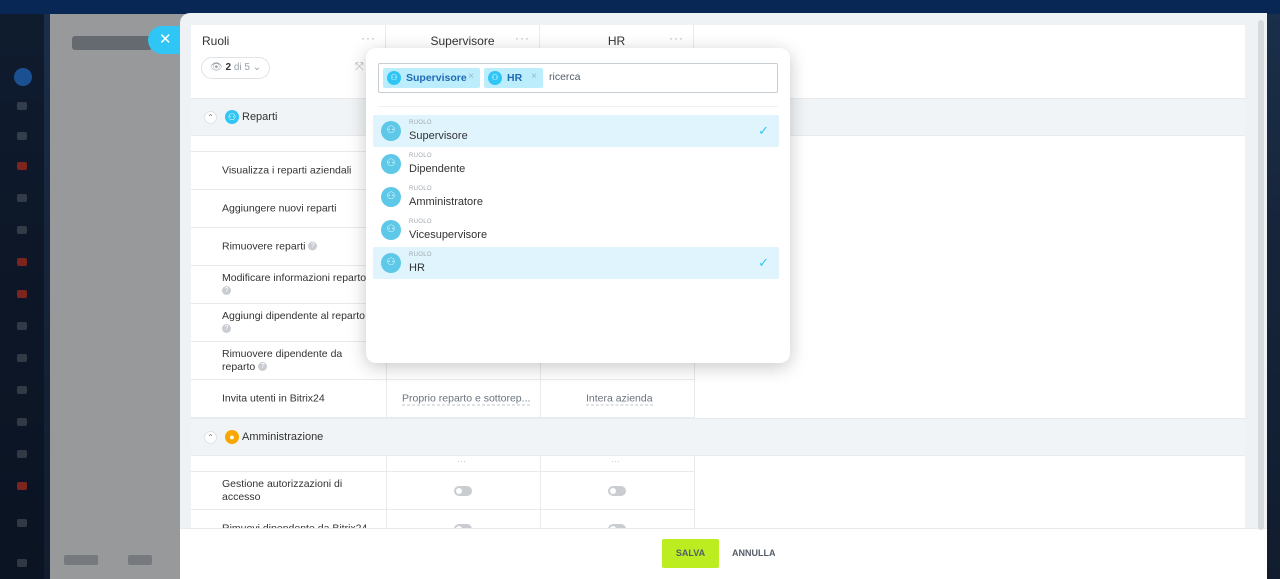  Describe the element at coordinates (690, 553) in the screenshot. I see `save-button: SALVA` at that location.